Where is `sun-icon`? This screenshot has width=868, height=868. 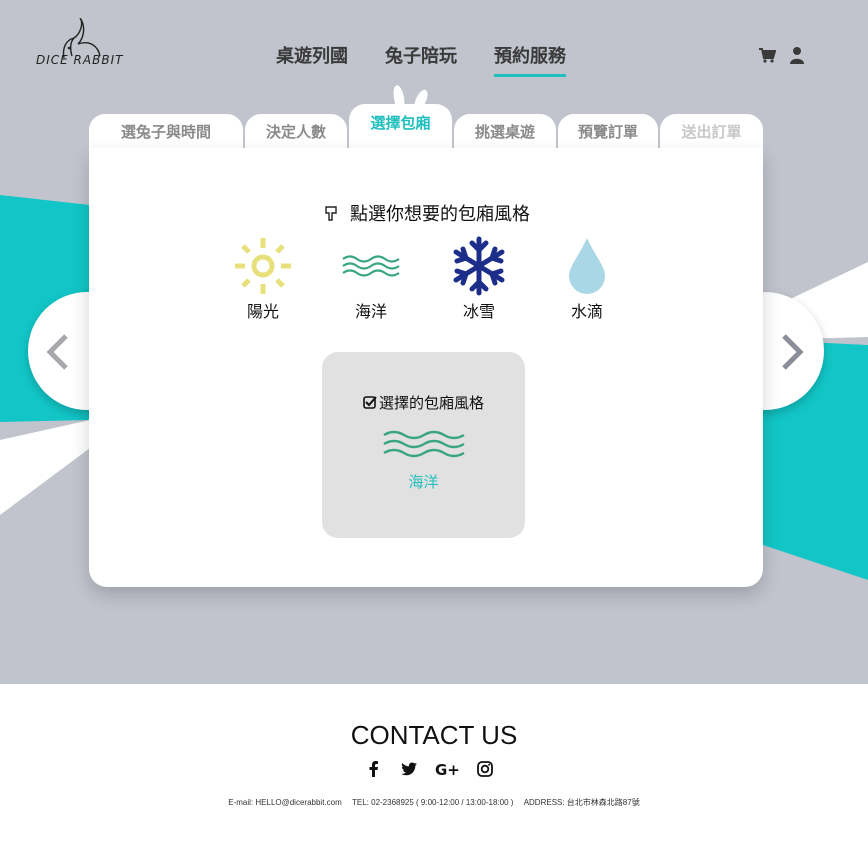 sun-icon is located at coordinates (263, 266).